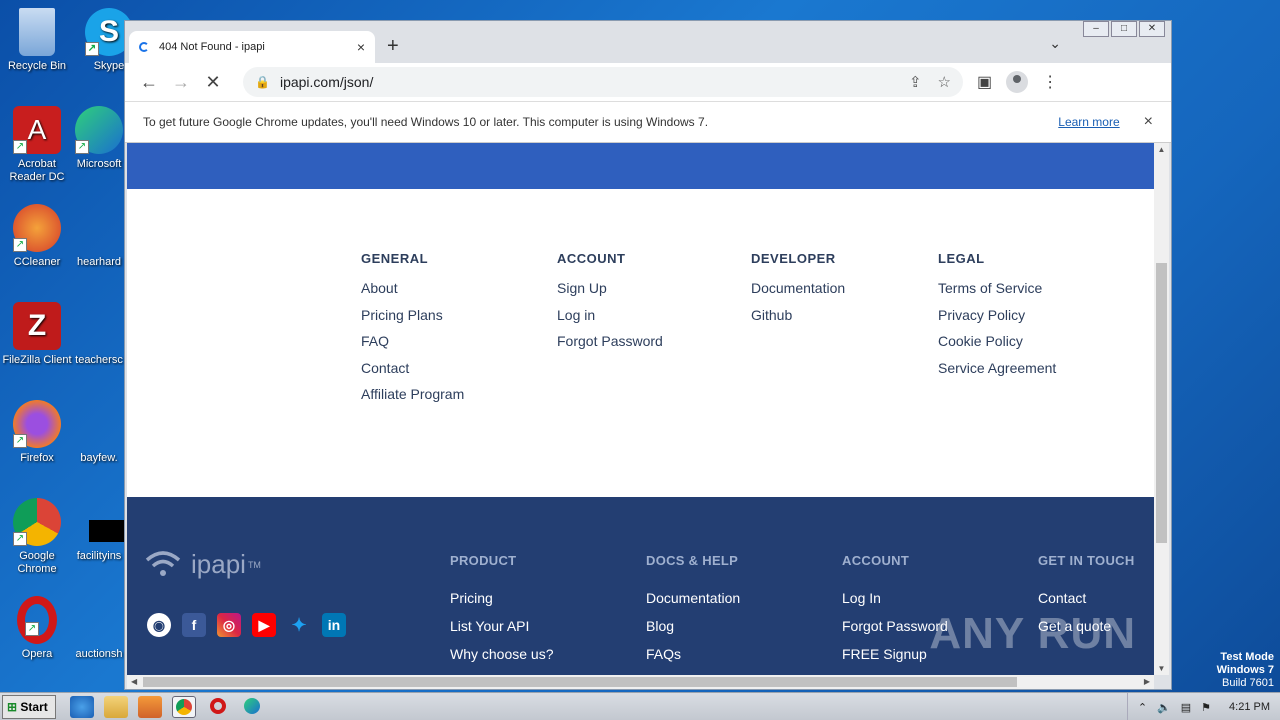 This screenshot has height=720, width=1280. I want to click on menu-kebab-icon: ⋮, so click(1050, 82).